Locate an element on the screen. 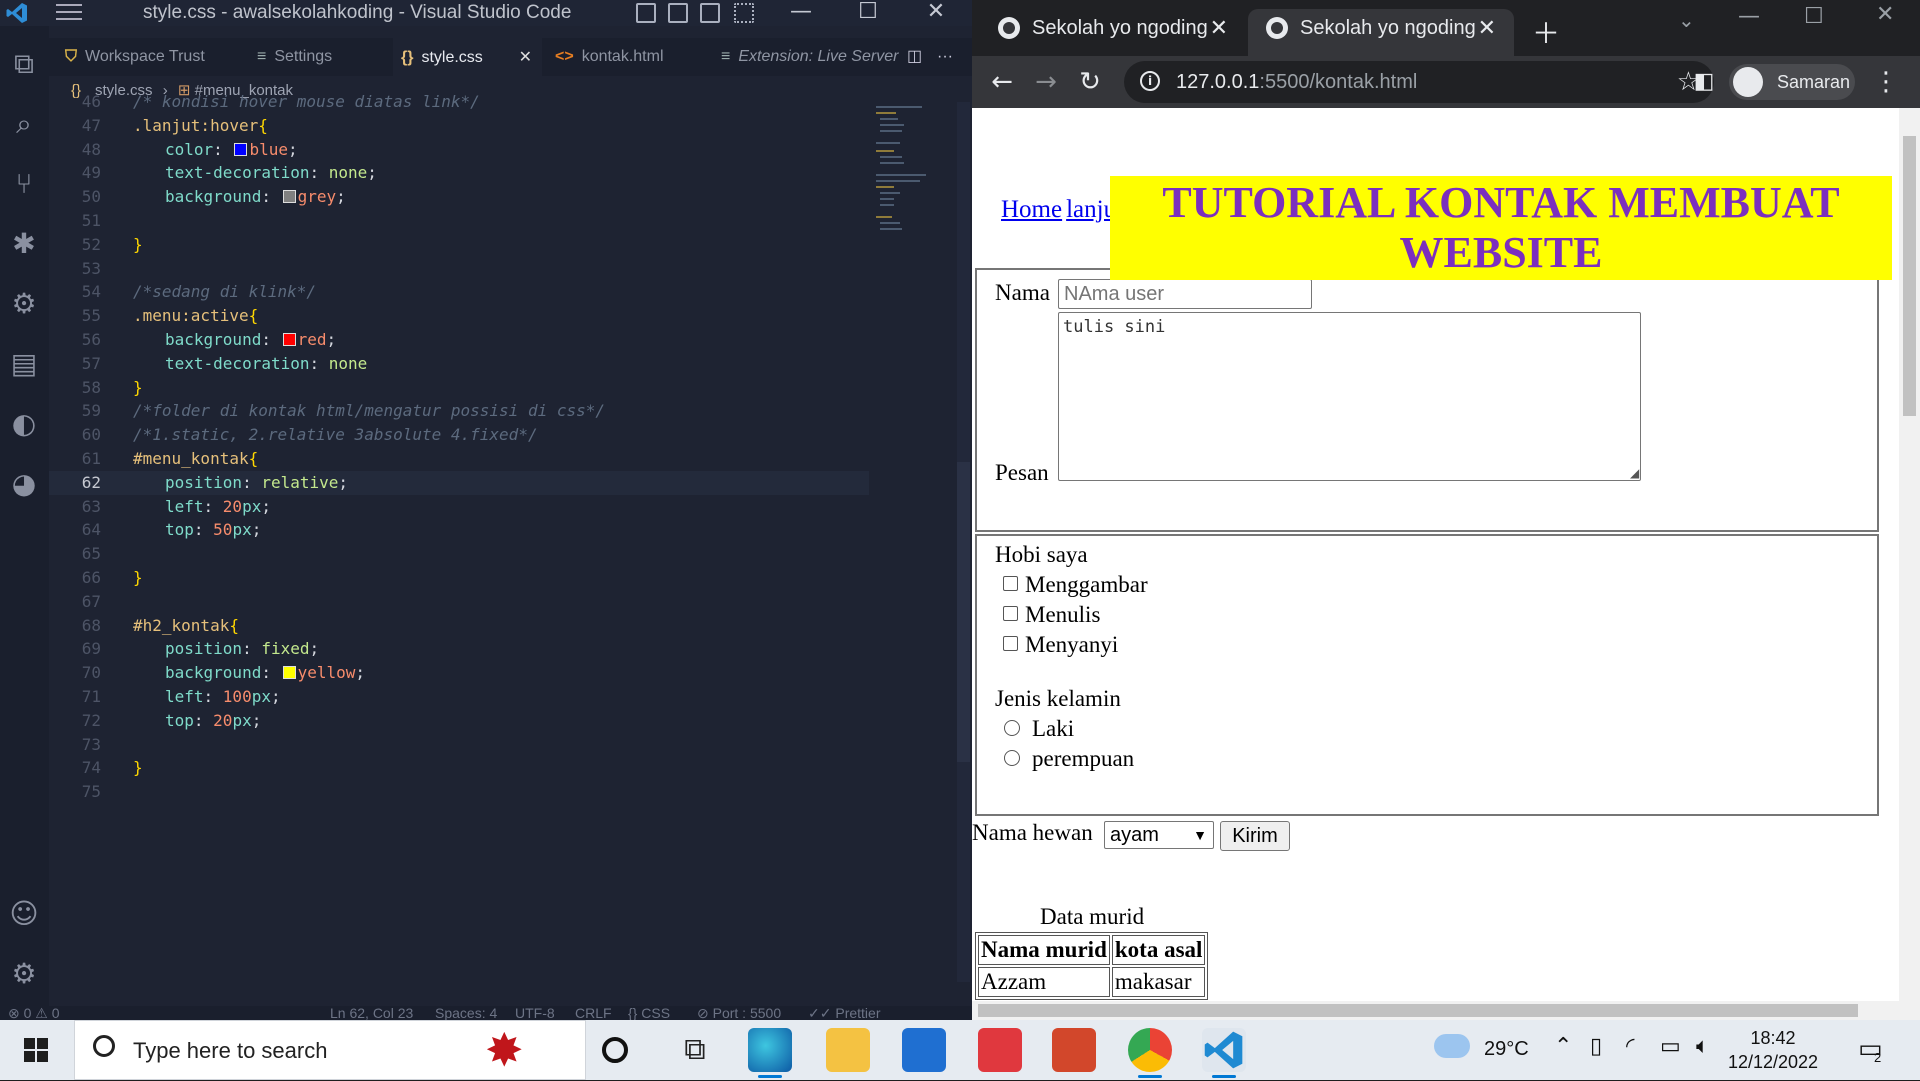 The width and height of the screenshot is (1920, 1081). toggle-panel-icon is located at coordinates (678, 13).